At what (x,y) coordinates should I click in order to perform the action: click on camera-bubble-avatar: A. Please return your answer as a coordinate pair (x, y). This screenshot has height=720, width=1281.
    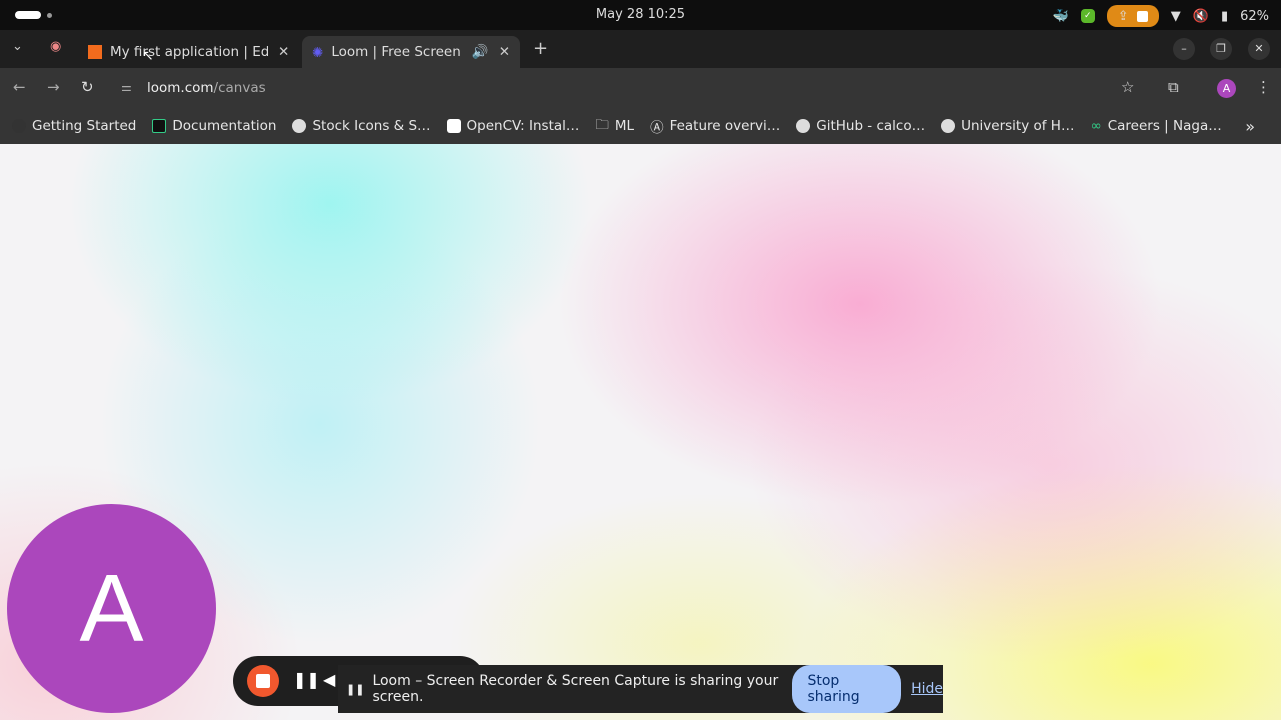
    Looking at the image, I should click on (111, 608).